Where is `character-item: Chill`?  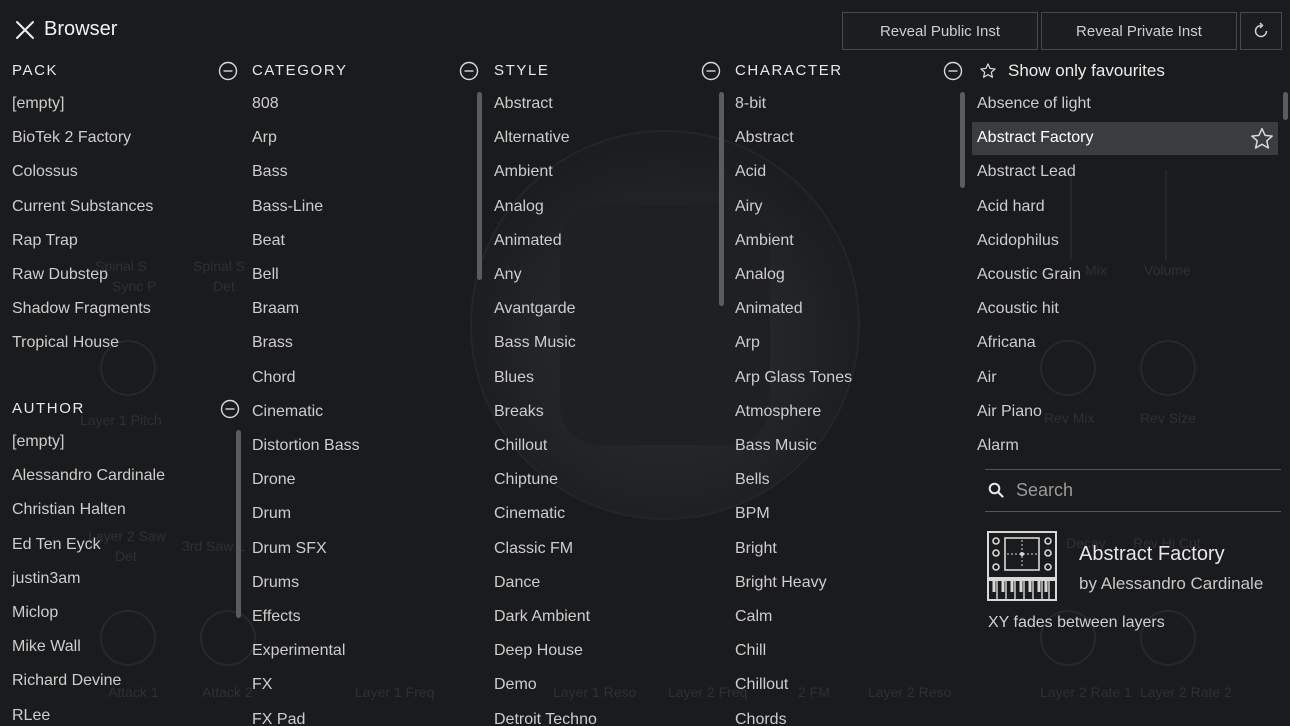
character-item: Chill is located at coordinates (750, 651).